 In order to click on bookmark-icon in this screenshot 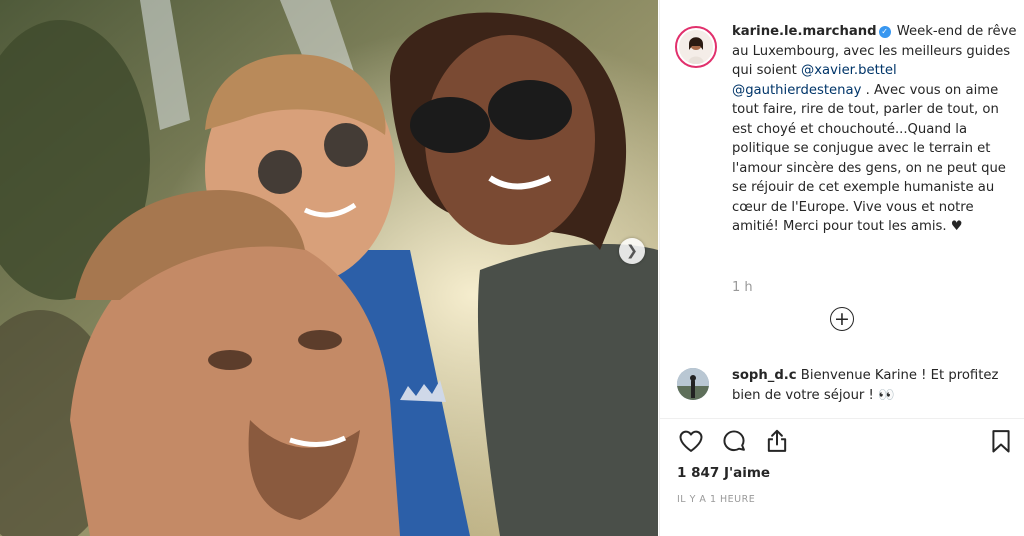, I will do `click(1001, 441)`.